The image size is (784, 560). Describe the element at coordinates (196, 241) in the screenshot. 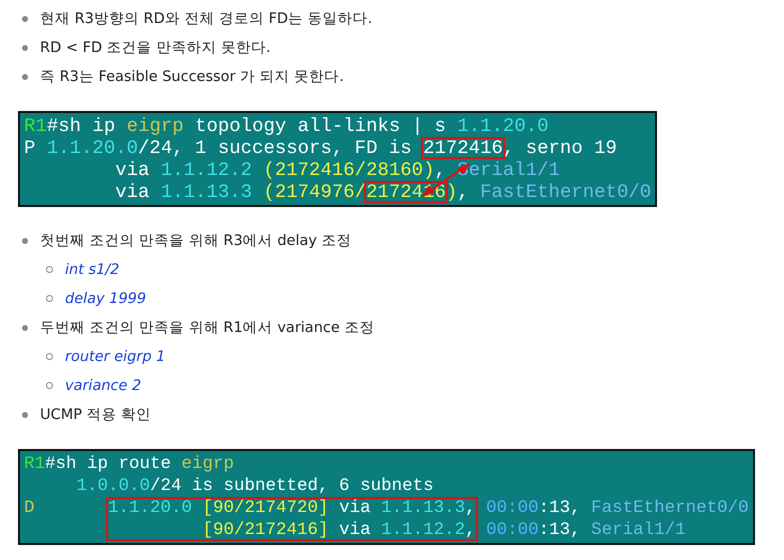

I see `bullet-text: 첫번째 조건의 만족을 위해 R3에서 delay 조정` at that location.